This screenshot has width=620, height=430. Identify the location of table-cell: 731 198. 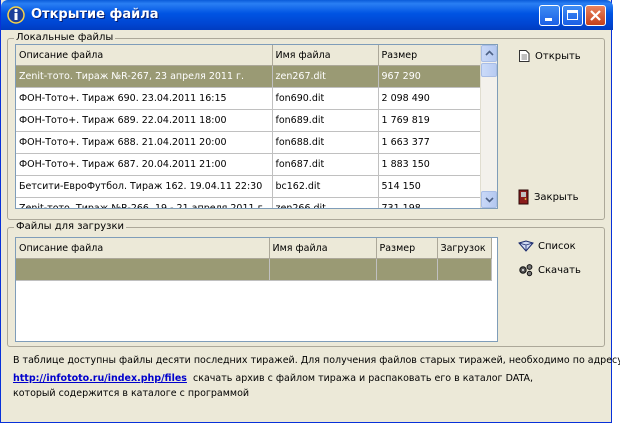
(430, 202).